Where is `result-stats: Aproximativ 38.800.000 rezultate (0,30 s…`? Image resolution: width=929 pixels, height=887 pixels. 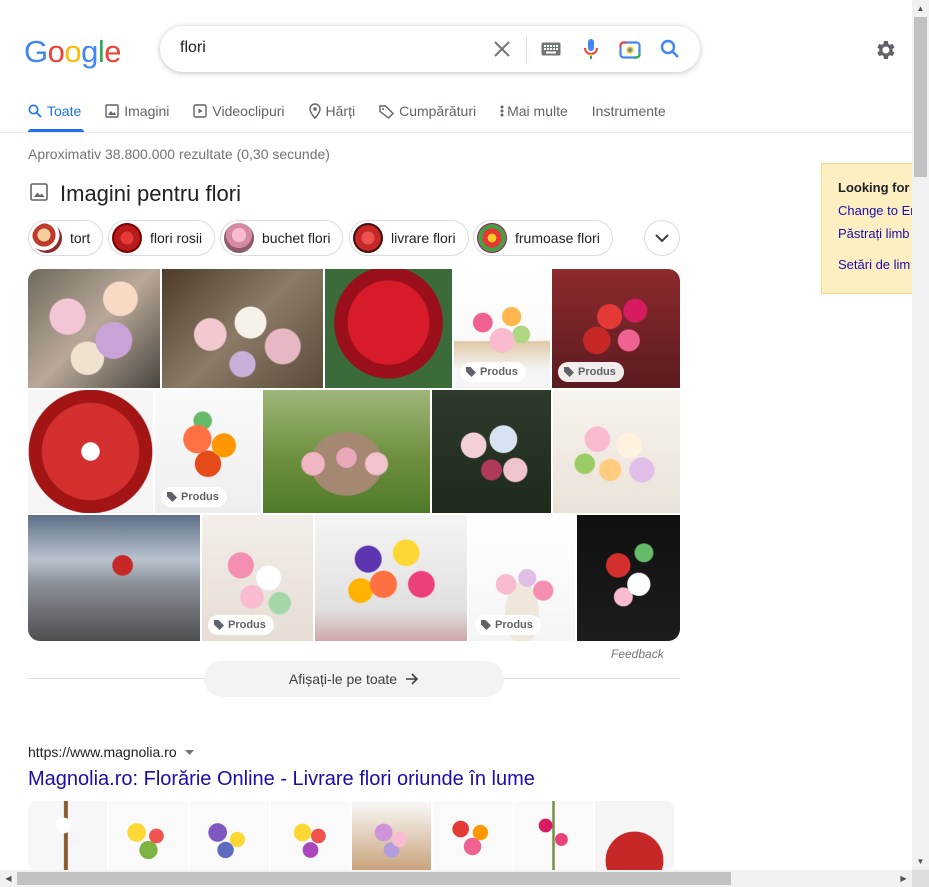
result-stats: Aproximativ 38.800.000 rezultate (0,30 s… is located at coordinates (179, 154).